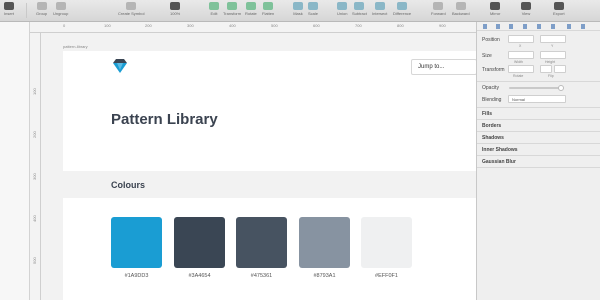 Image resolution: width=600 pixels, height=300 pixels. Describe the element at coordinates (442, 25) in the screenshot. I see `ruler-label: 900` at that location.